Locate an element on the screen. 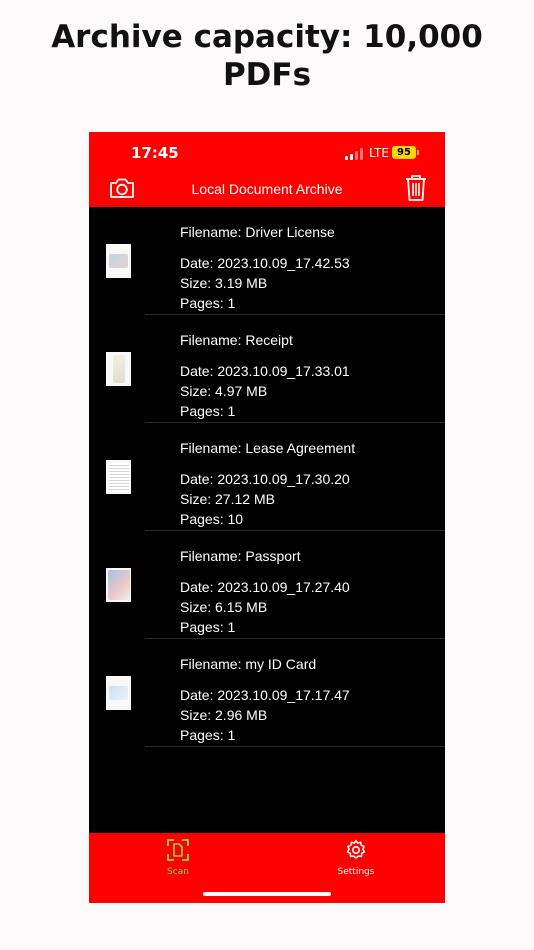  document-filename: Filename: my ID Card is located at coordinates (248, 664).